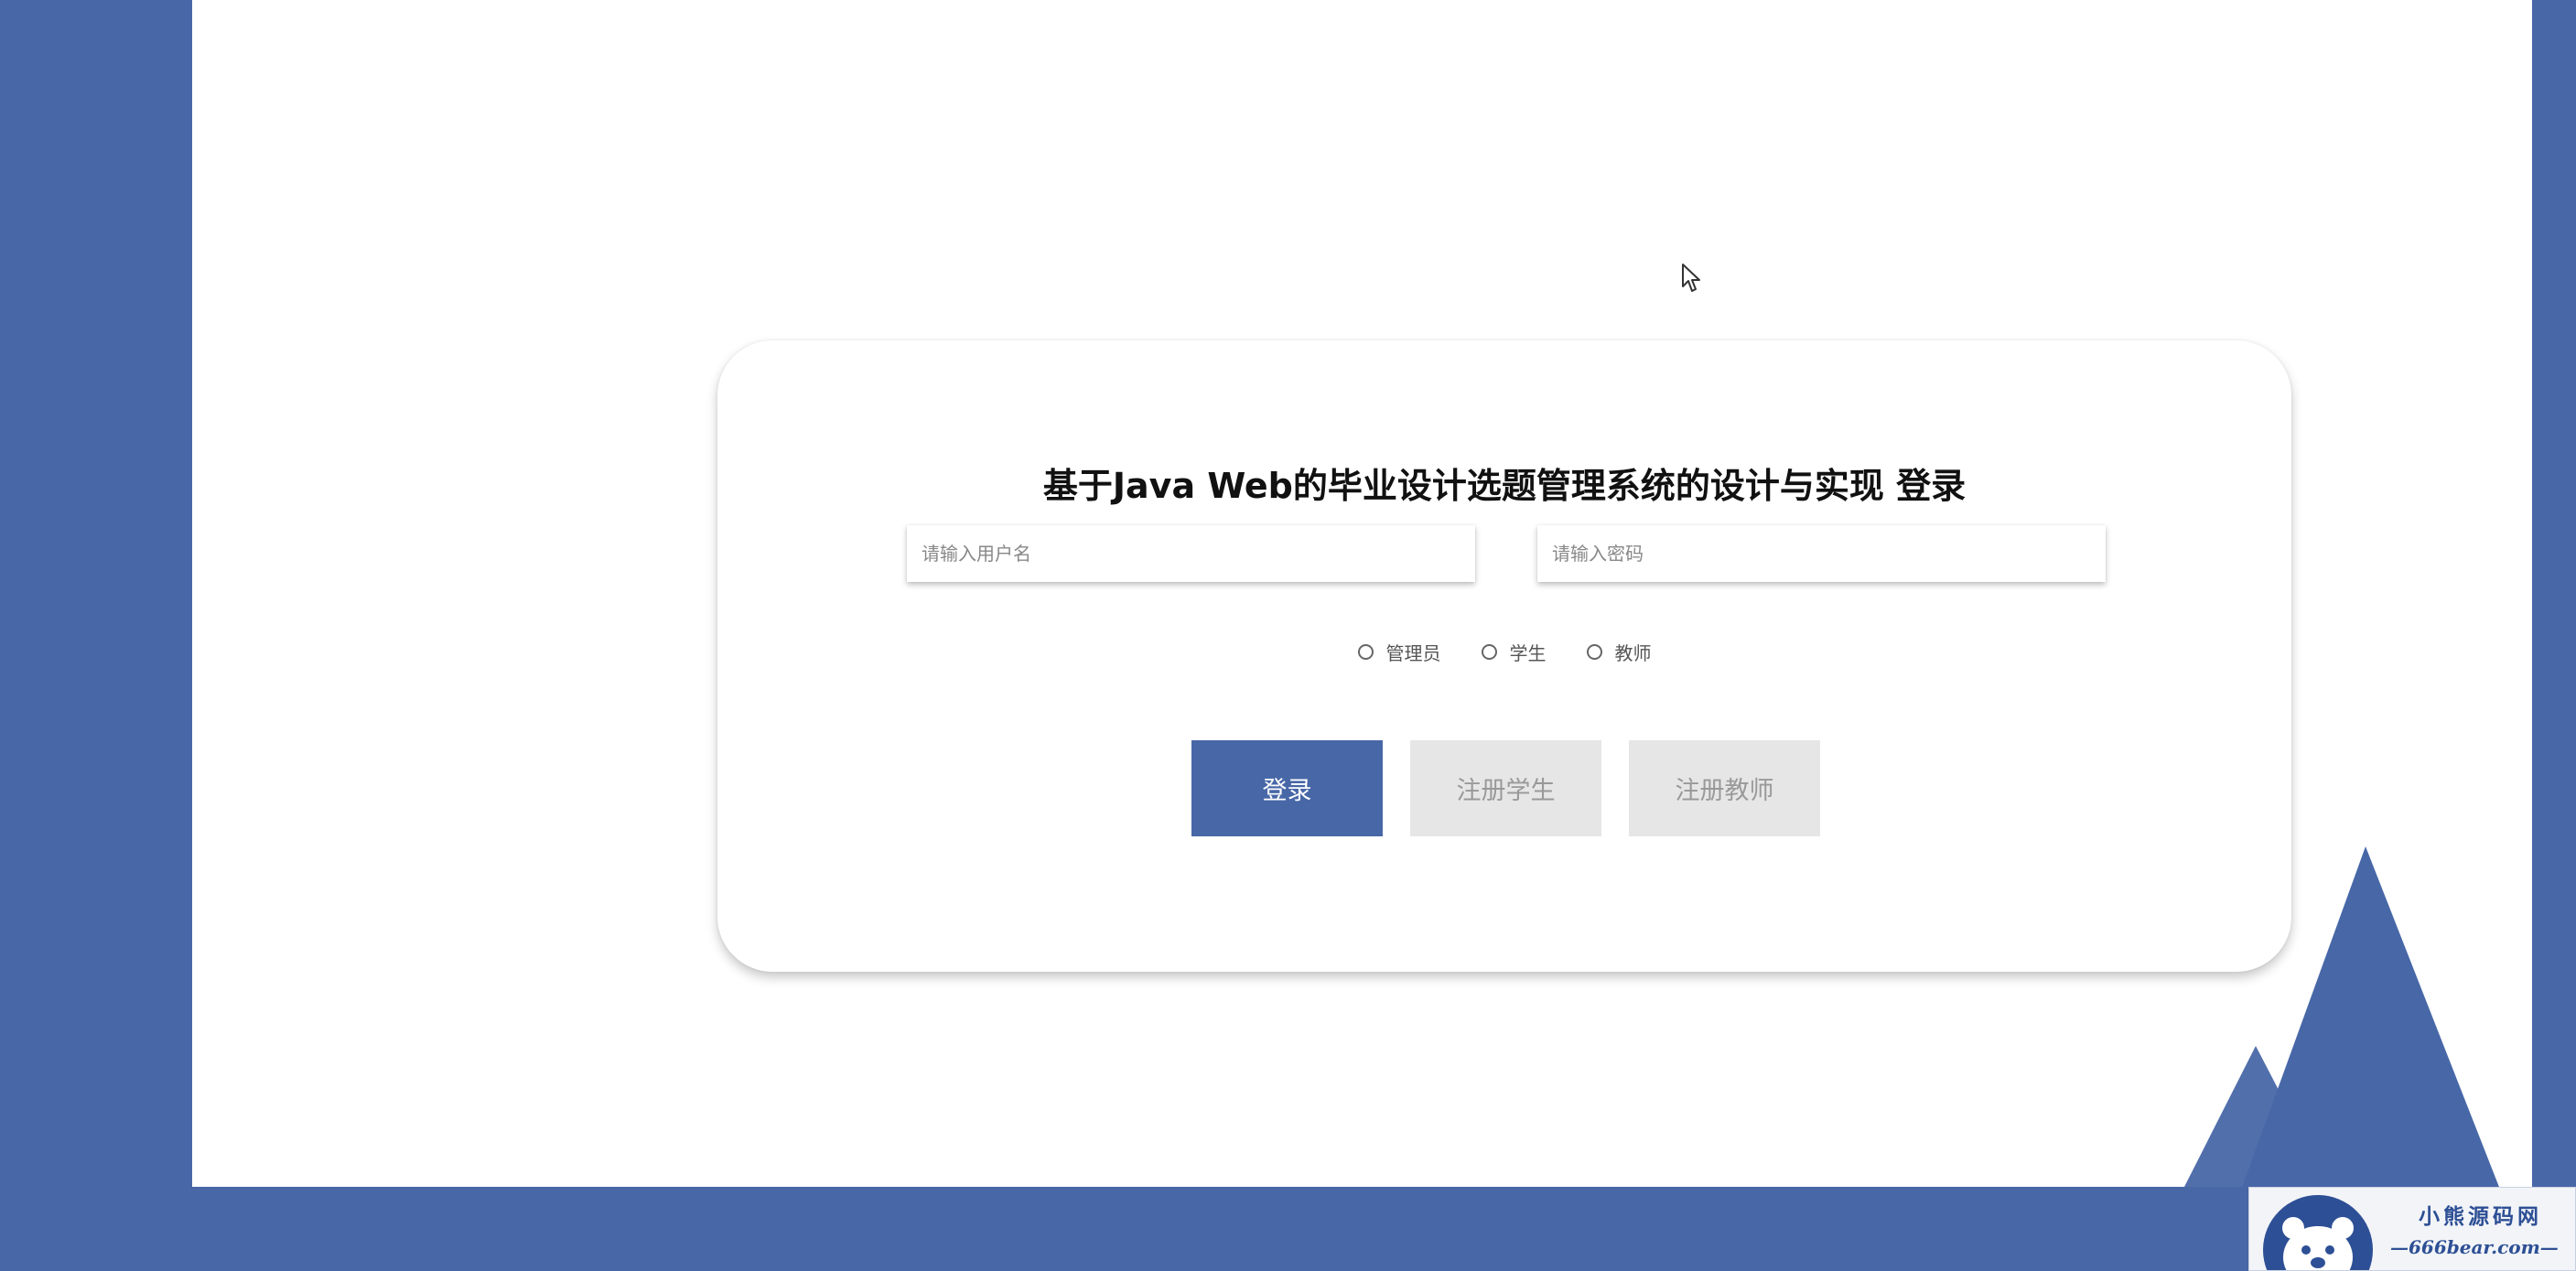 This screenshot has width=2576, height=1271. What do you see at coordinates (1691, 278) in the screenshot?
I see `mouse-cursor-icon` at bounding box center [1691, 278].